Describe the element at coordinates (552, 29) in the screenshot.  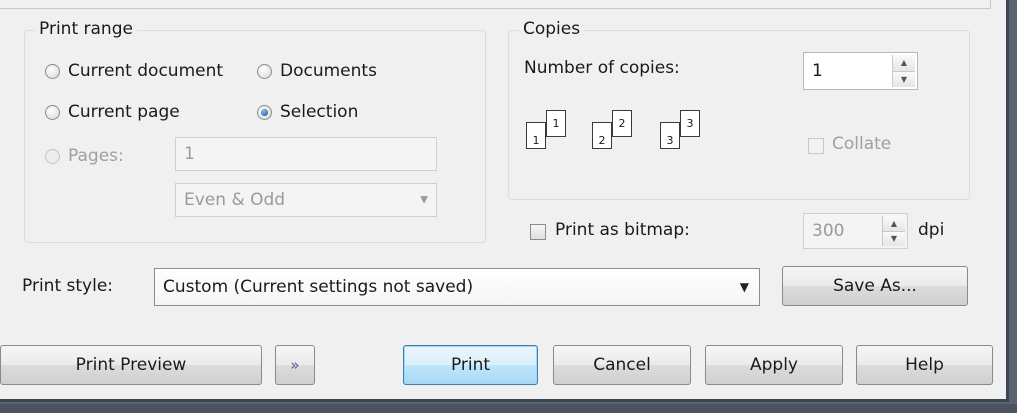
I see `copies-title: Copies` at that location.